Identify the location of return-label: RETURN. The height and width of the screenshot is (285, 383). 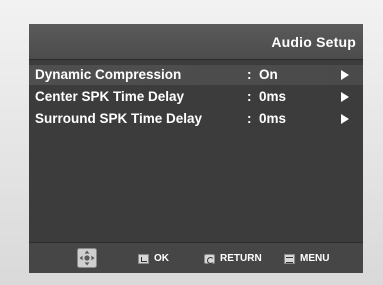
(241, 258).